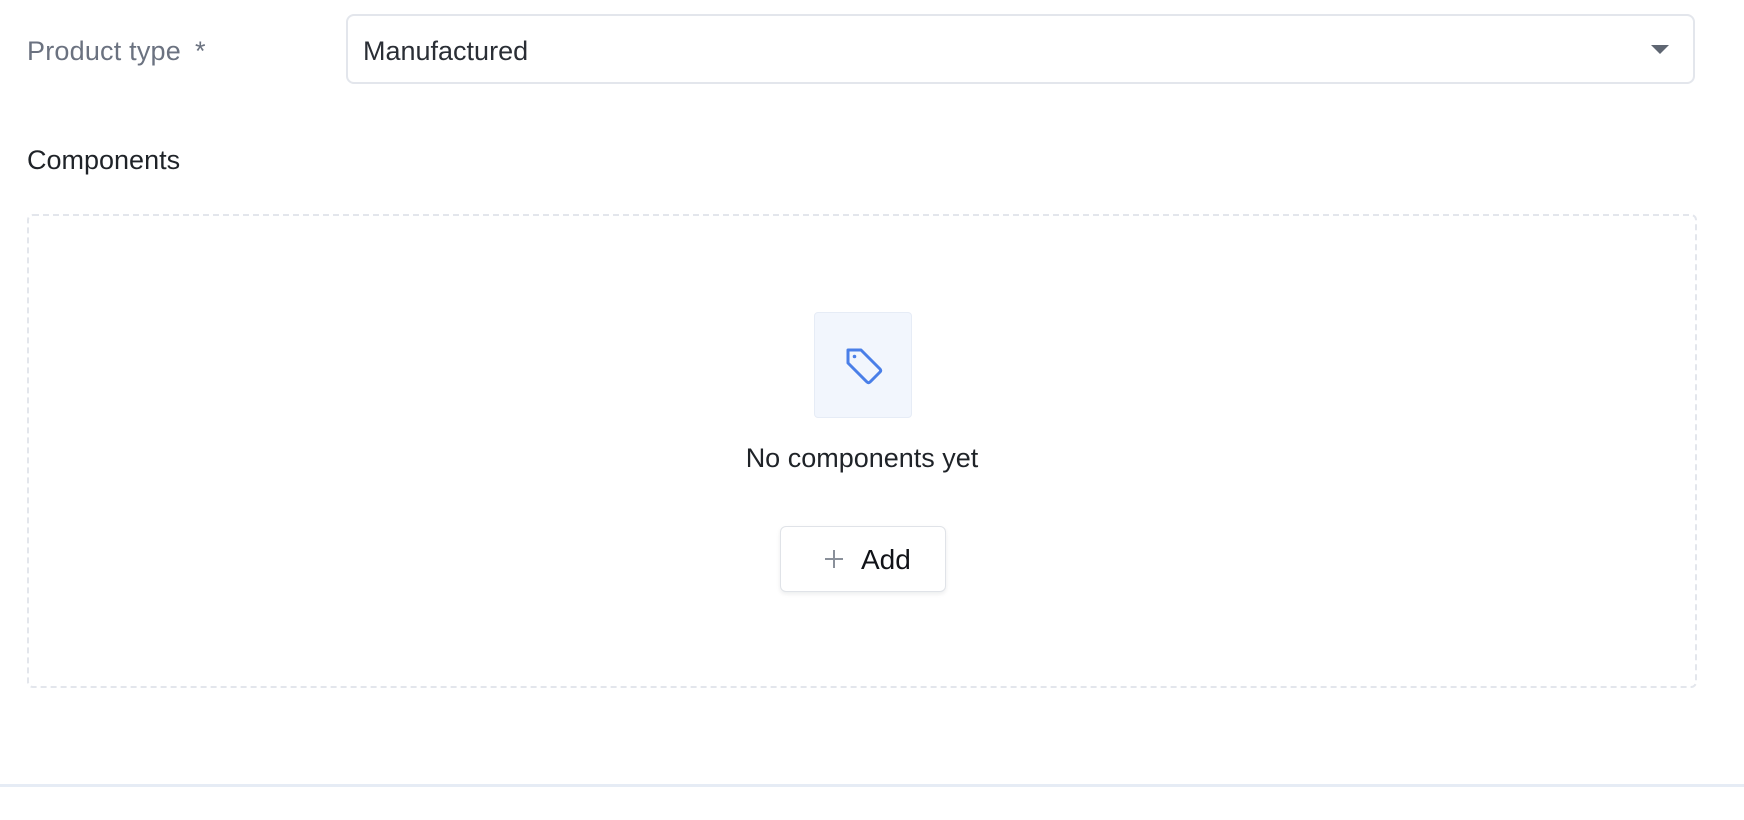 This screenshot has width=1744, height=820. What do you see at coordinates (872, 785) in the screenshot?
I see `bottom-divider` at bounding box center [872, 785].